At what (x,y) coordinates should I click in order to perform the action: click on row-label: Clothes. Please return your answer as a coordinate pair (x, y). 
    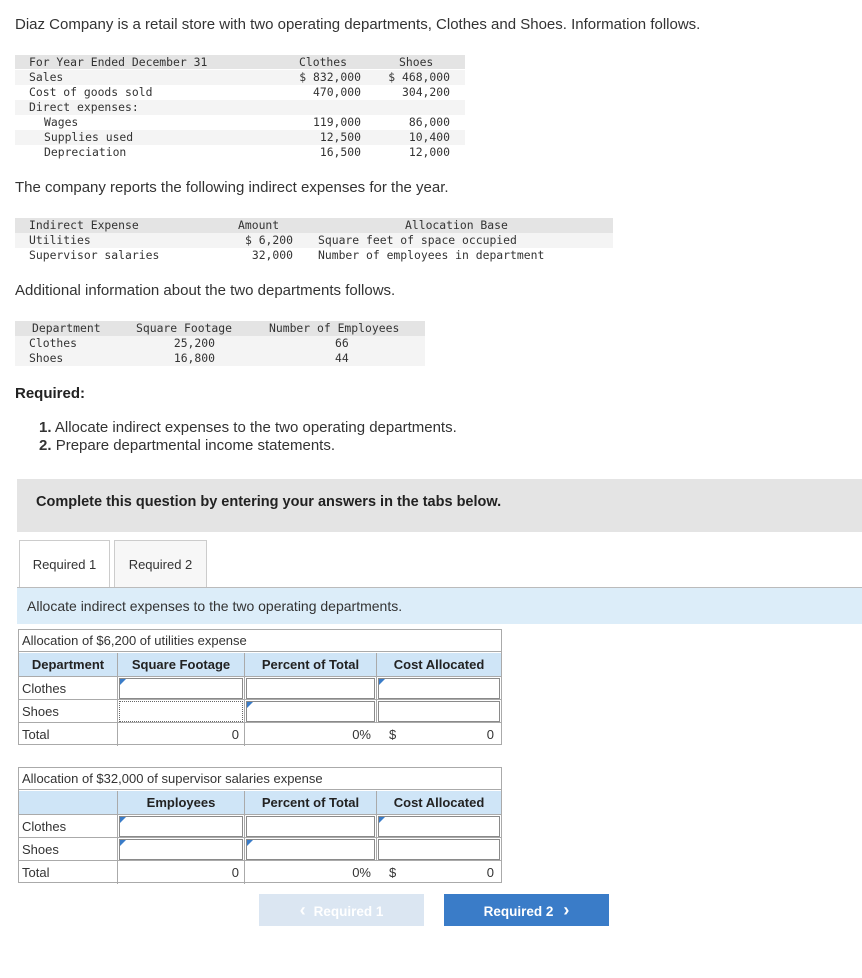
    Looking at the image, I should click on (53, 343).